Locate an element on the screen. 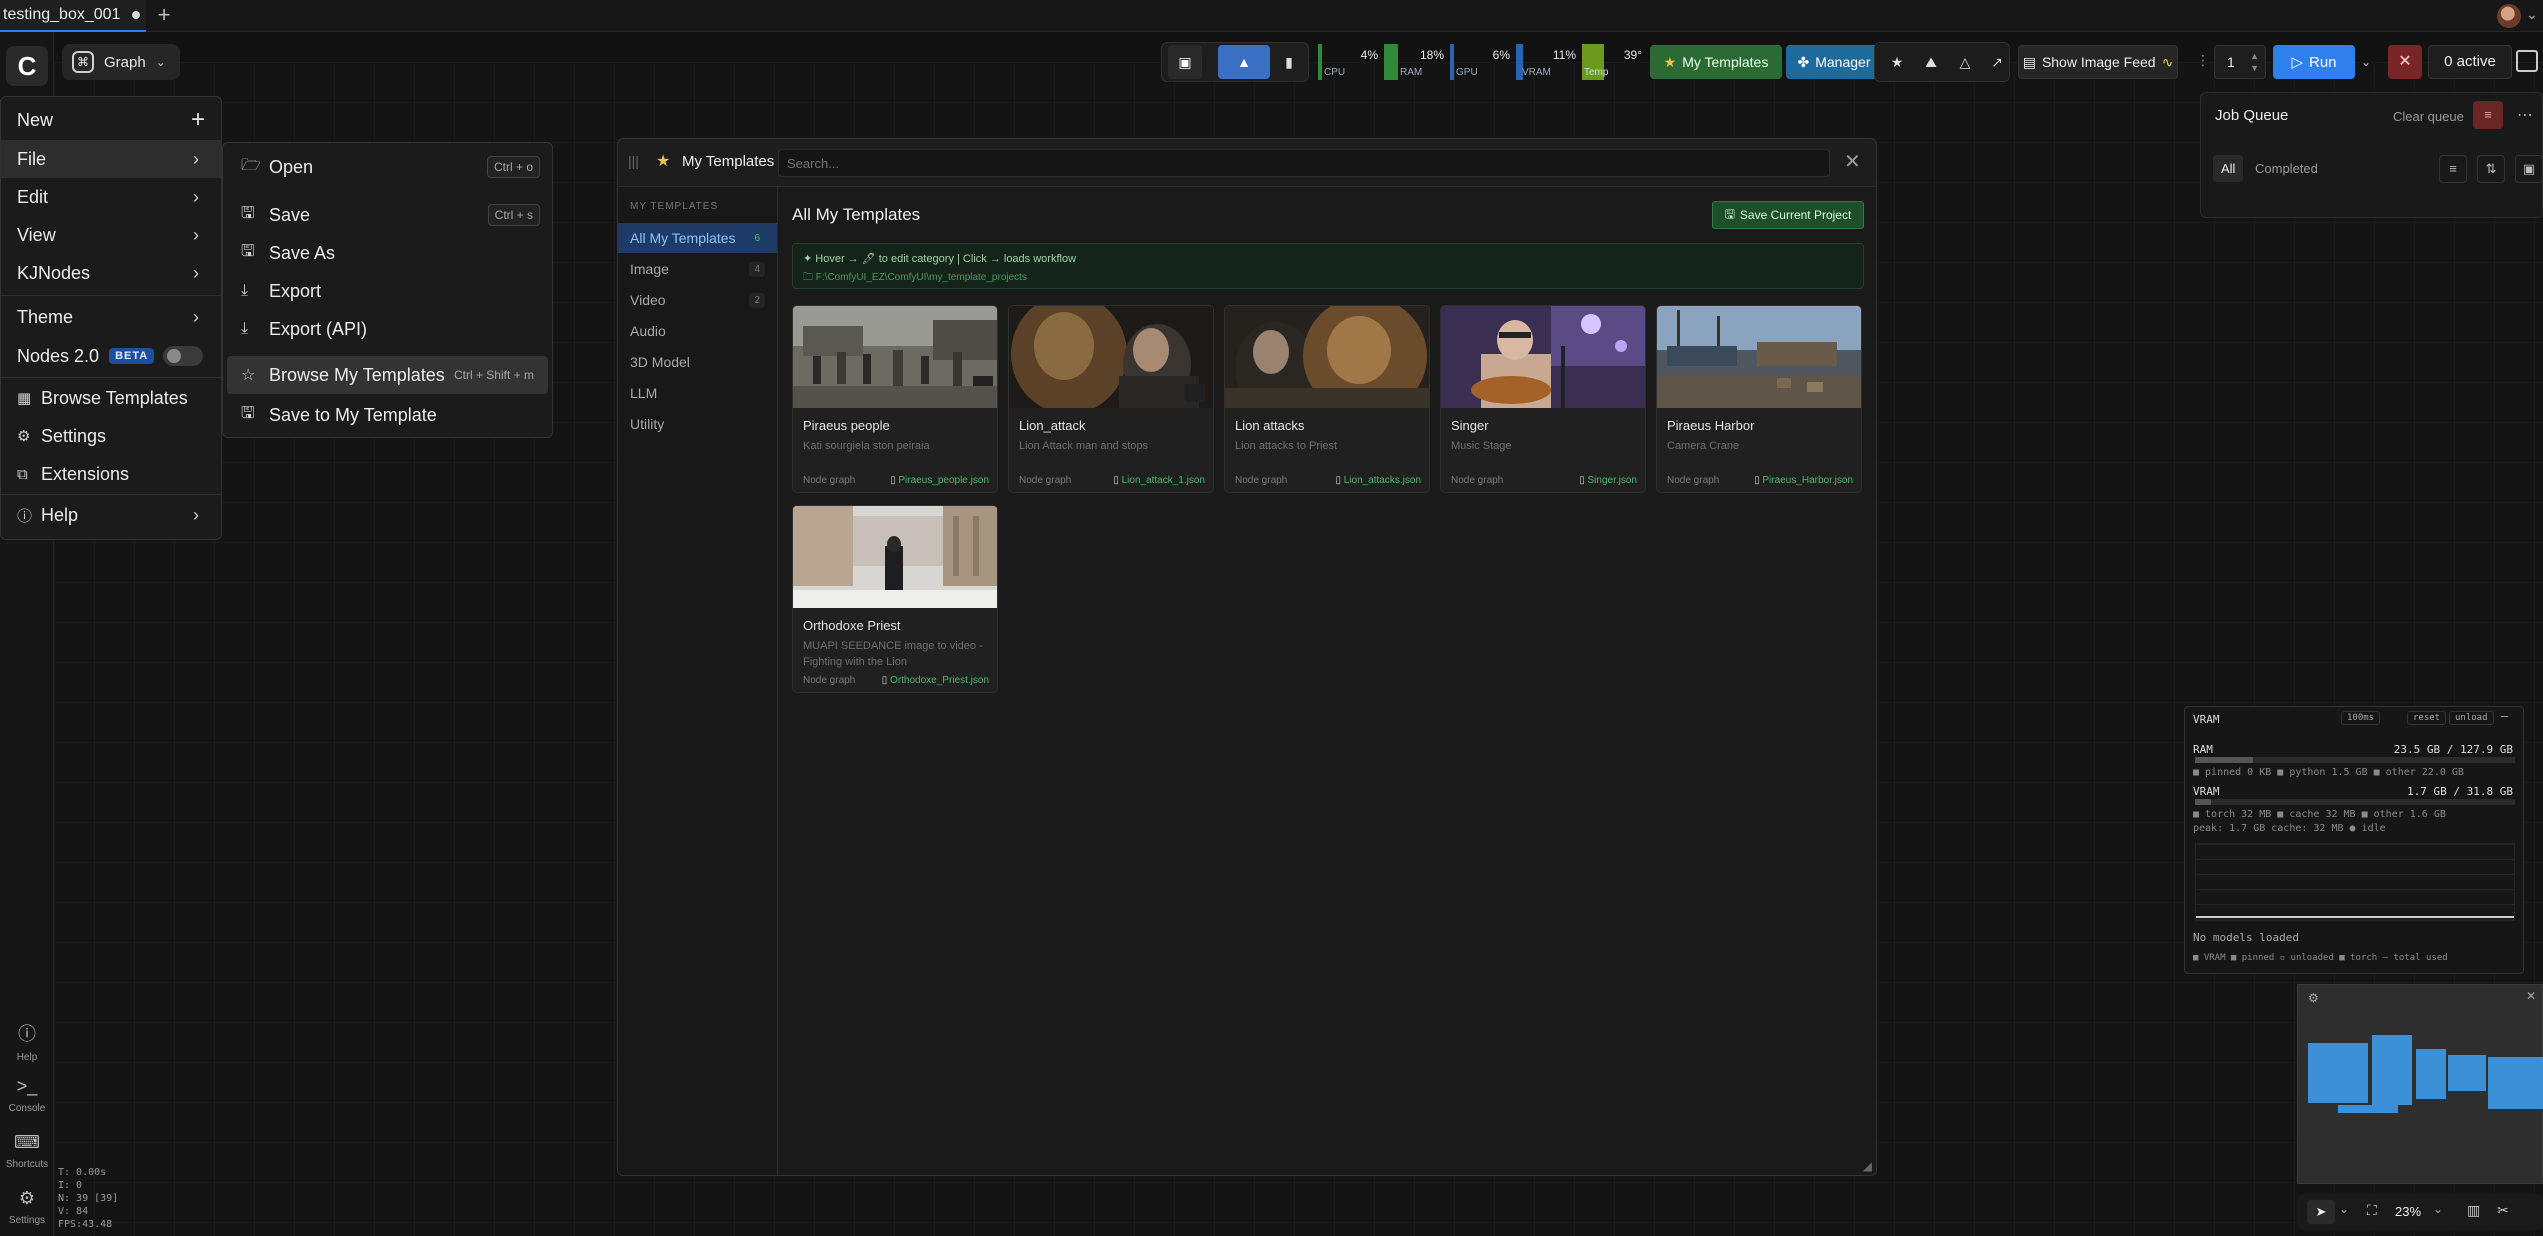 This screenshot has width=2543, height=1236. settings-rail-button: ⚙ Settings is located at coordinates (27, 1207).